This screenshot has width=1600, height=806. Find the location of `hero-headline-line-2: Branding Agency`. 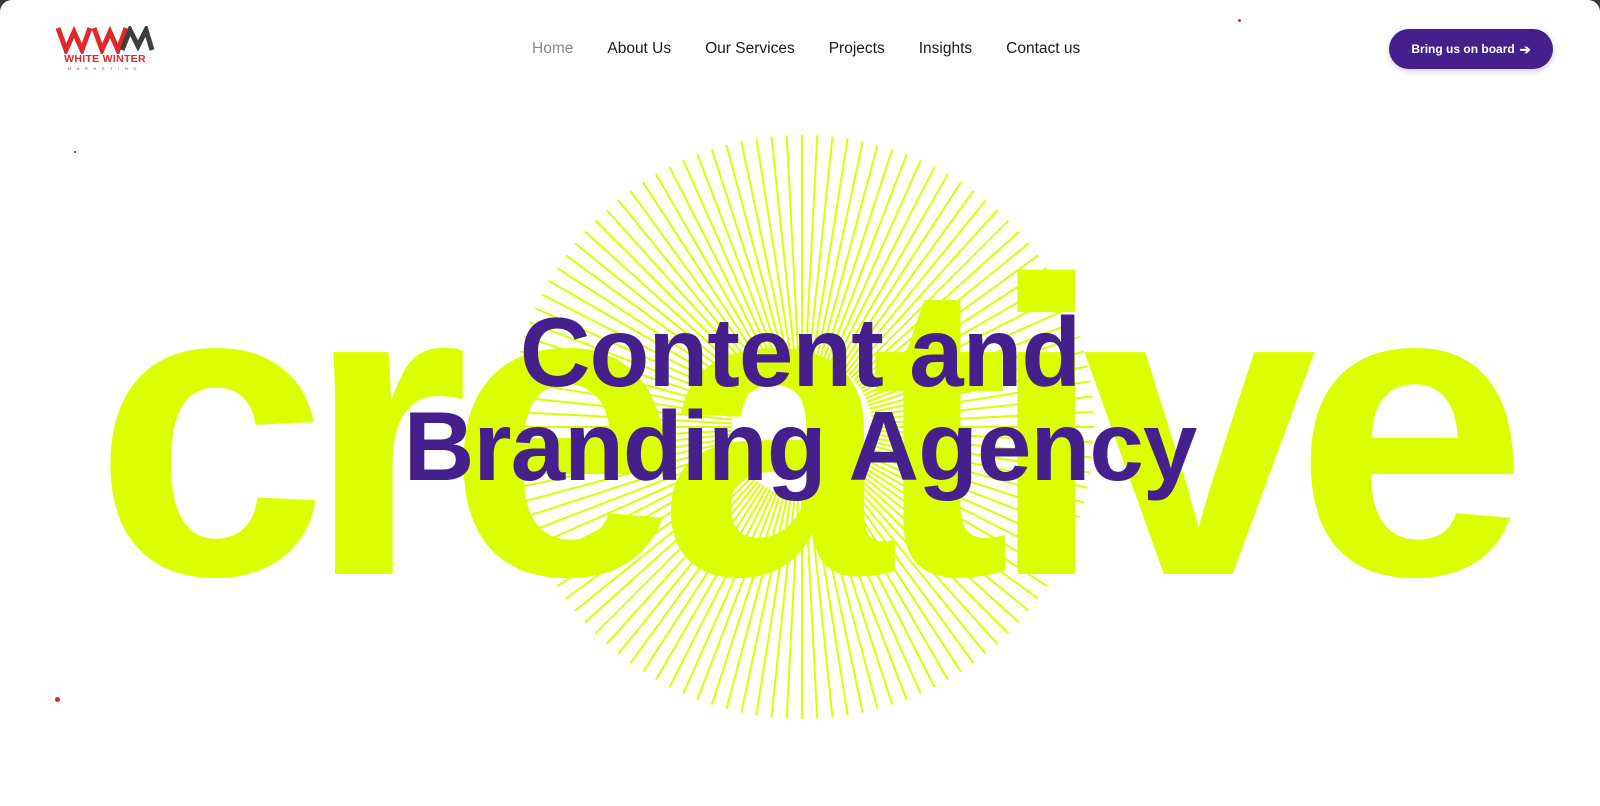

hero-headline-line-2: Branding Agency is located at coordinates (800, 446).